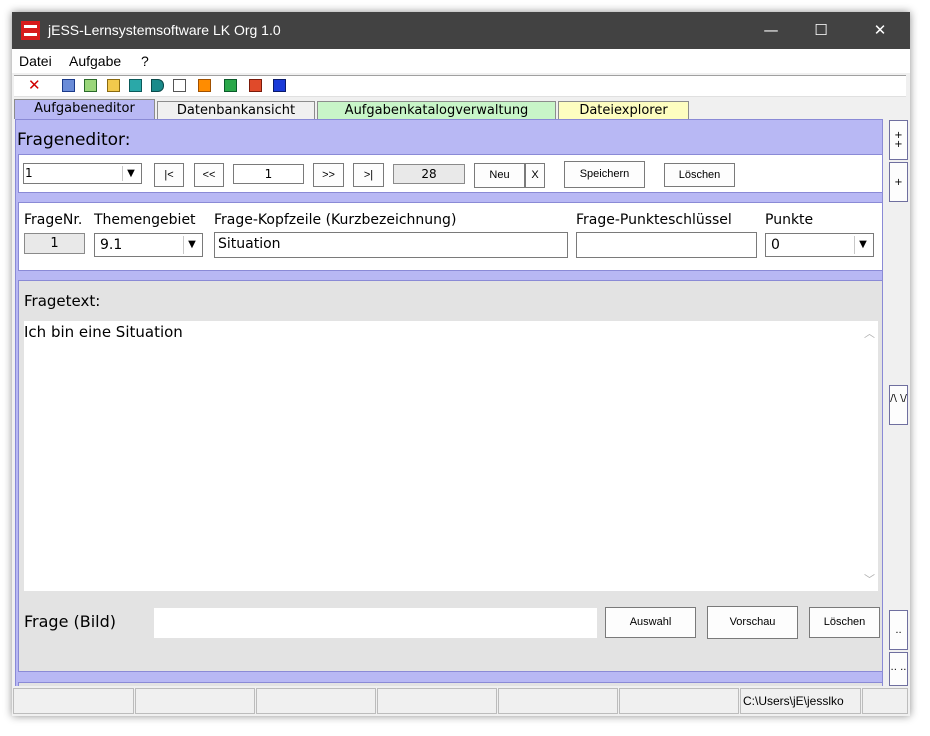 Image resolution: width=930 pixels, height=736 pixels. What do you see at coordinates (328, 175) in the screenshot?
I see `next-button: >>` at bounding box center [328, 175].